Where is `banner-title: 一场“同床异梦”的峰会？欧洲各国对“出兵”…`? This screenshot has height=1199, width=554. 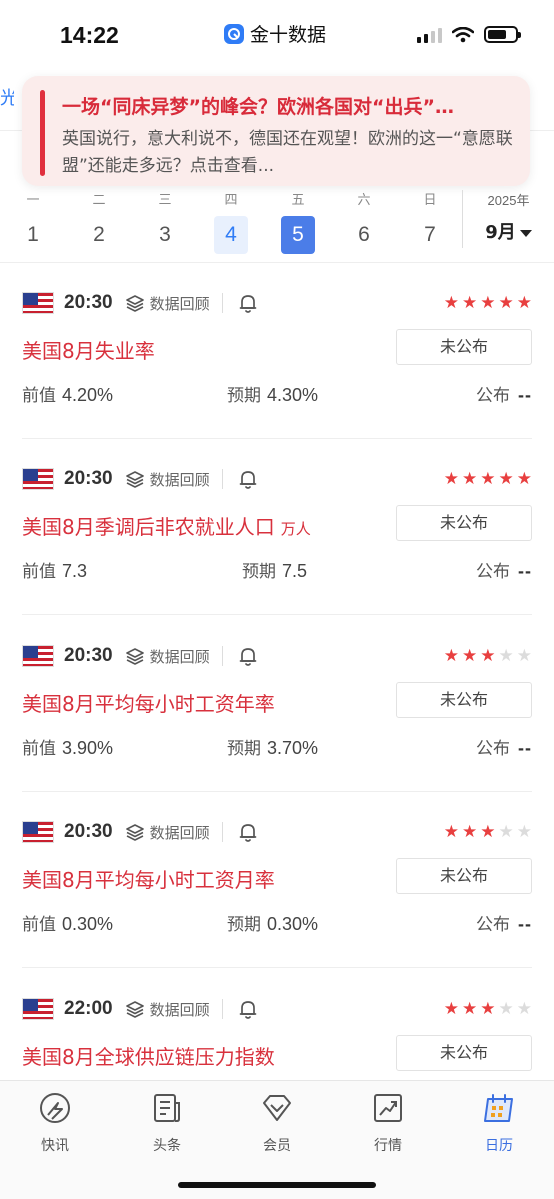
banner-title: 一场“同床异梦”的峰会？欧洲各国对“出兵”… is located at coordinates (258, 107).